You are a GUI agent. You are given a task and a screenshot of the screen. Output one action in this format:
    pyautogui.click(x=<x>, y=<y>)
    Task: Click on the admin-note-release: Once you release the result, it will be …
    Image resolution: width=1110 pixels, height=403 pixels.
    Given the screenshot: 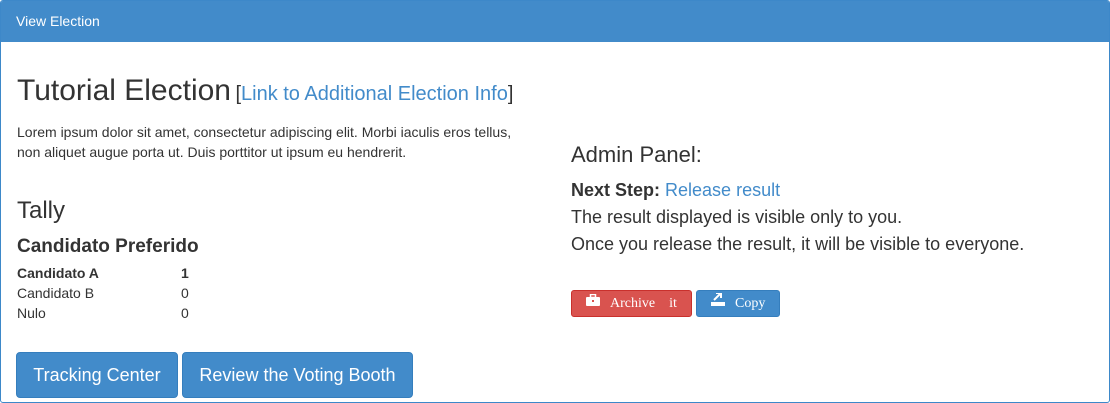 What is the action you would take?
    pyautogui.click(x=798, y=244)
    